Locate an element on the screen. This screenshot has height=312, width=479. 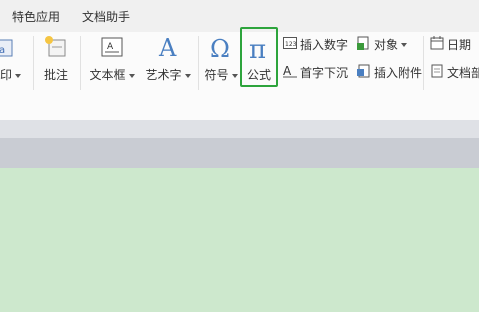
insert-attachment-button: 插入附件 is located at coordinates (389, 73).